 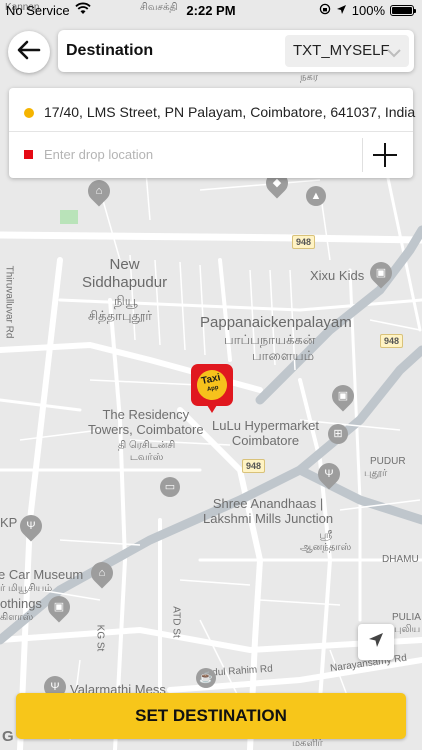 I want to click on chevron-down-icon, so click(x=394, y=53).